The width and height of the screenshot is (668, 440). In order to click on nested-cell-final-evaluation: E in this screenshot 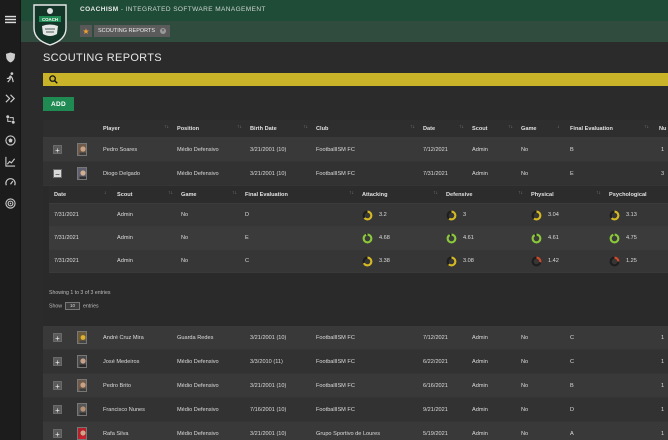, I will do `click(247, 238)`.